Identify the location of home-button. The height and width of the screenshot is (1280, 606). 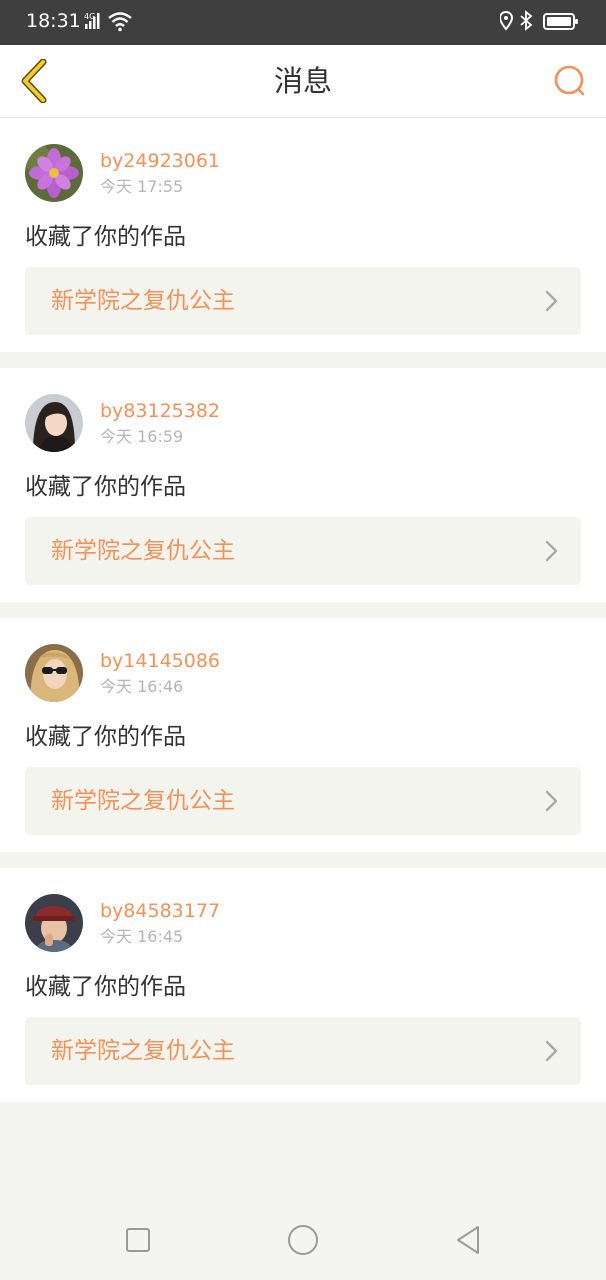
(303, 1240).